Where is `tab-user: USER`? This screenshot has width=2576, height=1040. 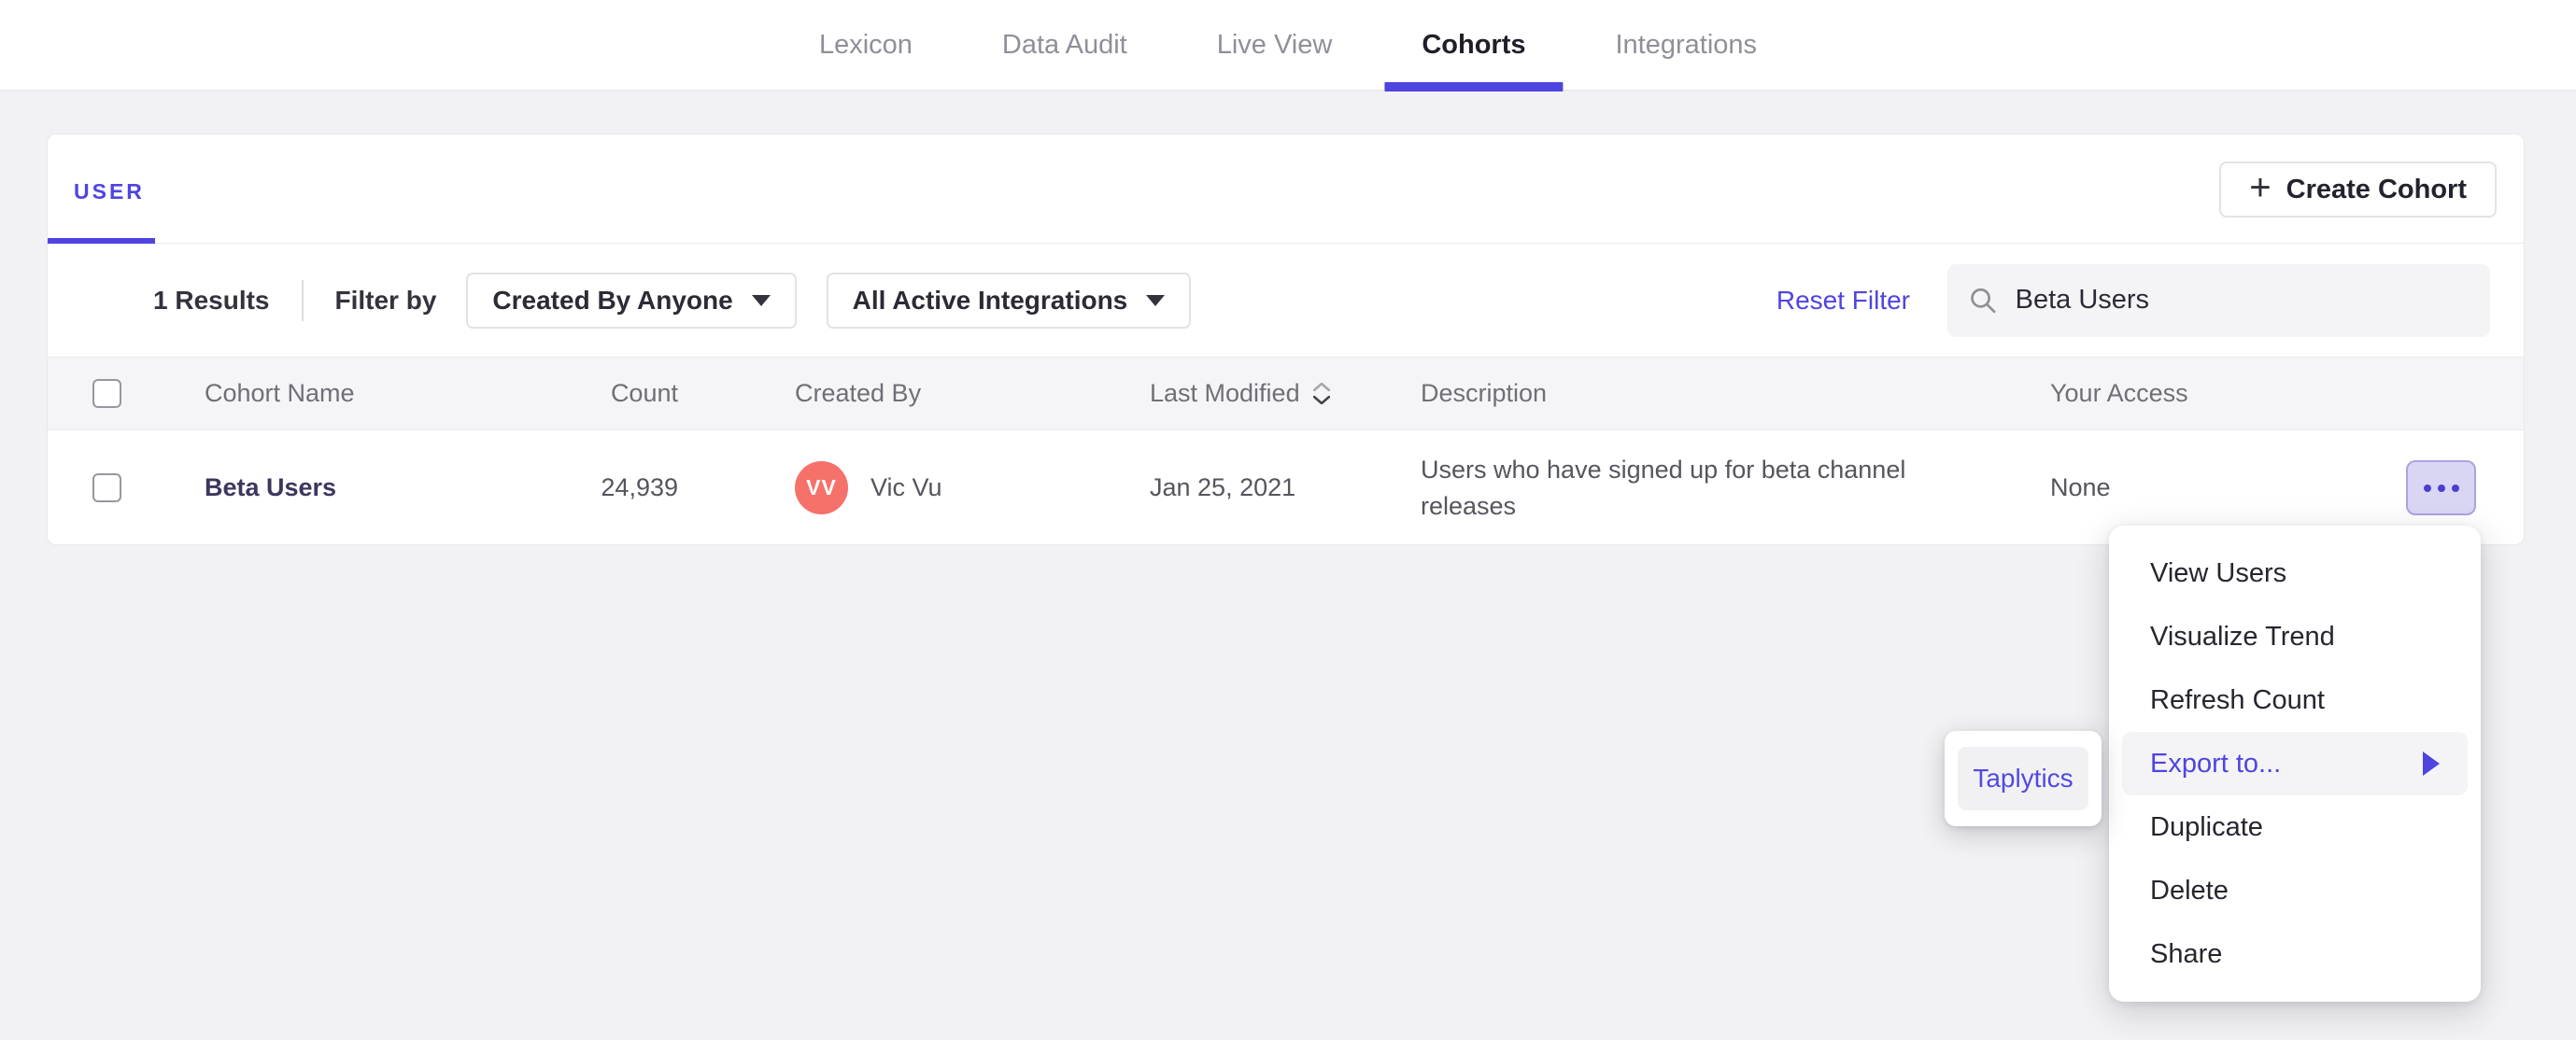 tab-user: USER is located at coordinates (109, 191).